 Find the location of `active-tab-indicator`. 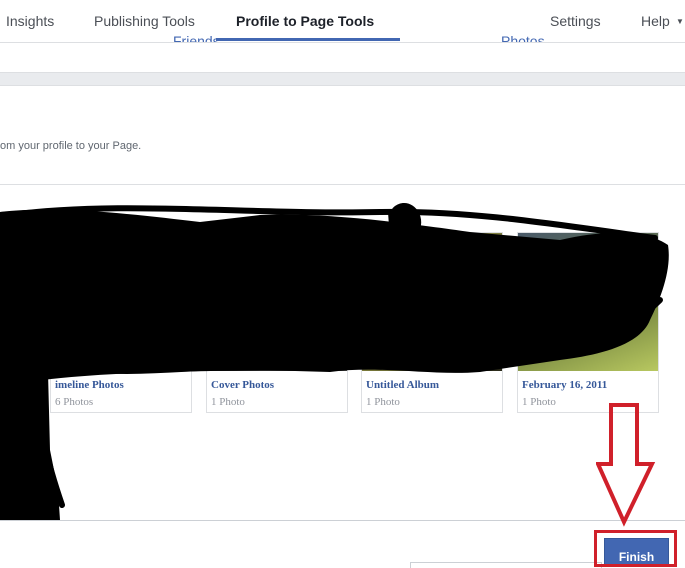

active-tab-indicator is located at coordinates (308, 39).